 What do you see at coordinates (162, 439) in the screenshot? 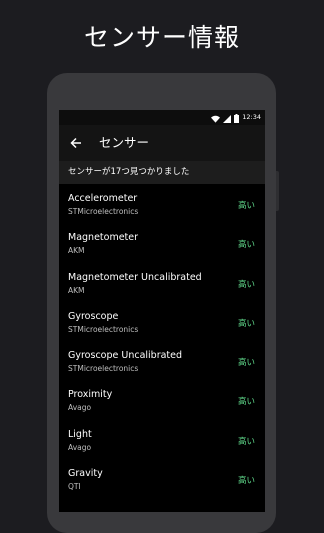
I see `sensor-row-light: Light Avago 高い` at bounding box center [162, 439].